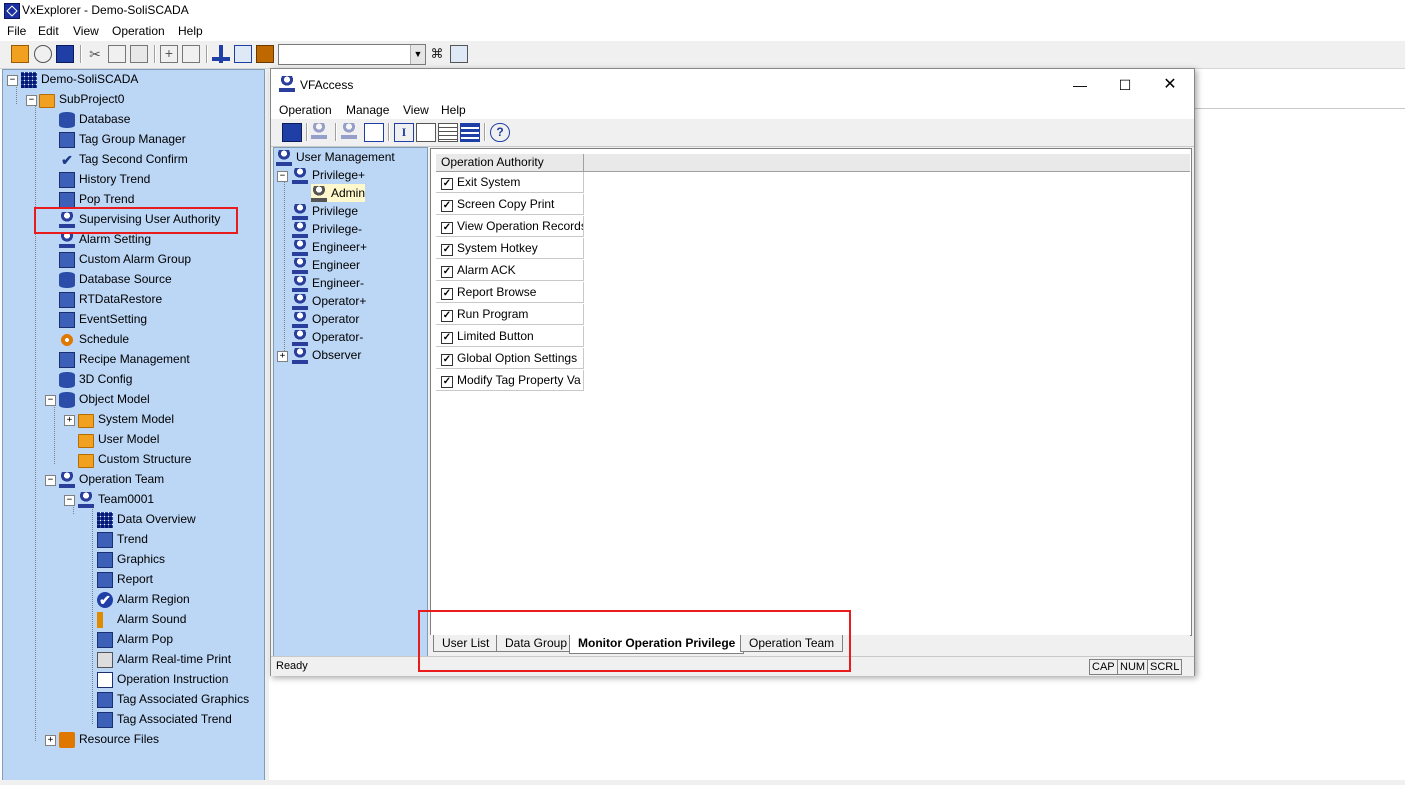 The height and width of the screenshot is (785, 1405). I want to click on delete-icon, so click(191, 54).